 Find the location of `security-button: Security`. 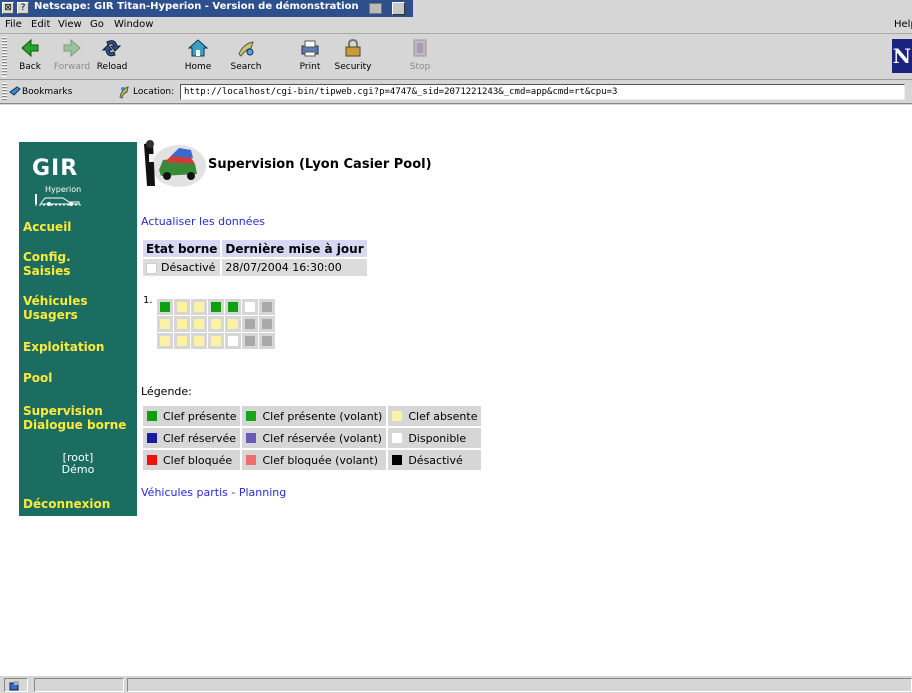

security-button: Security is located at coordinates (353, 55).